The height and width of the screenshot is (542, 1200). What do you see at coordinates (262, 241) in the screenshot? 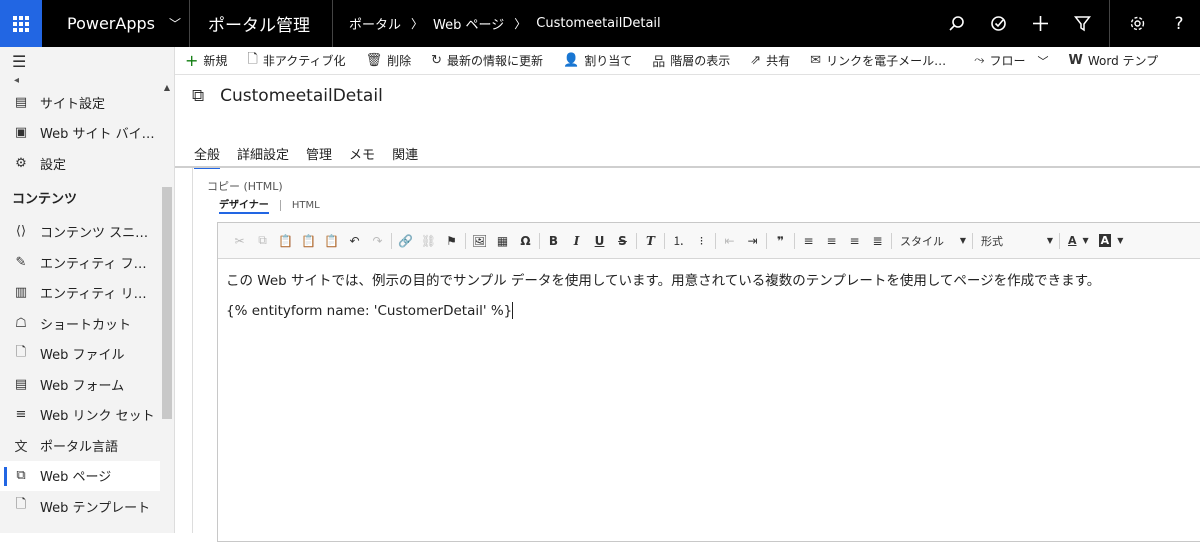
I see `copy-icon: ⧉` at bounding box center [262, 241].